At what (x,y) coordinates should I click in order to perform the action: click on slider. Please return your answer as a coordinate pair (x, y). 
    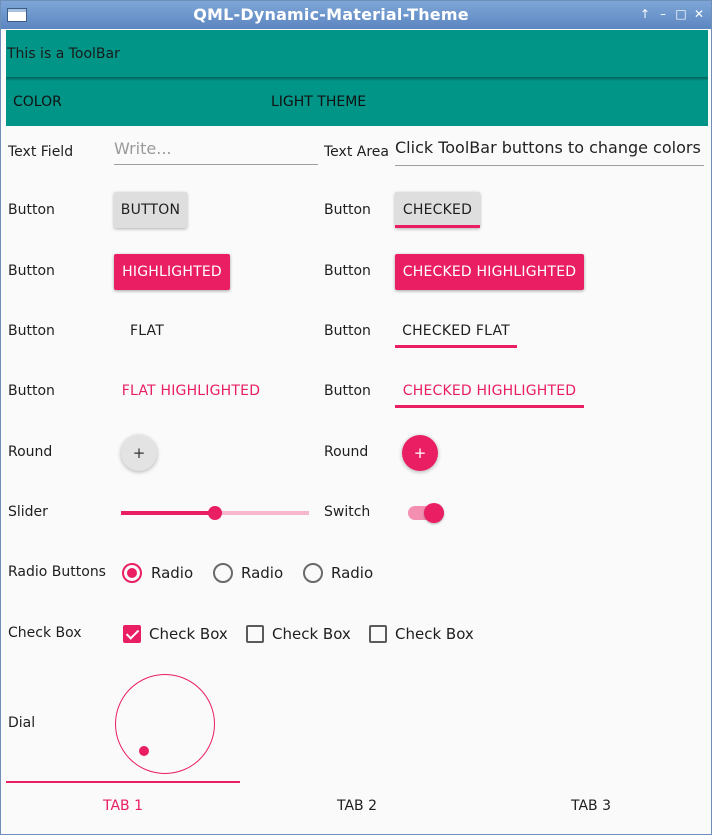
    Looking at the image, I should click on (215, 513).